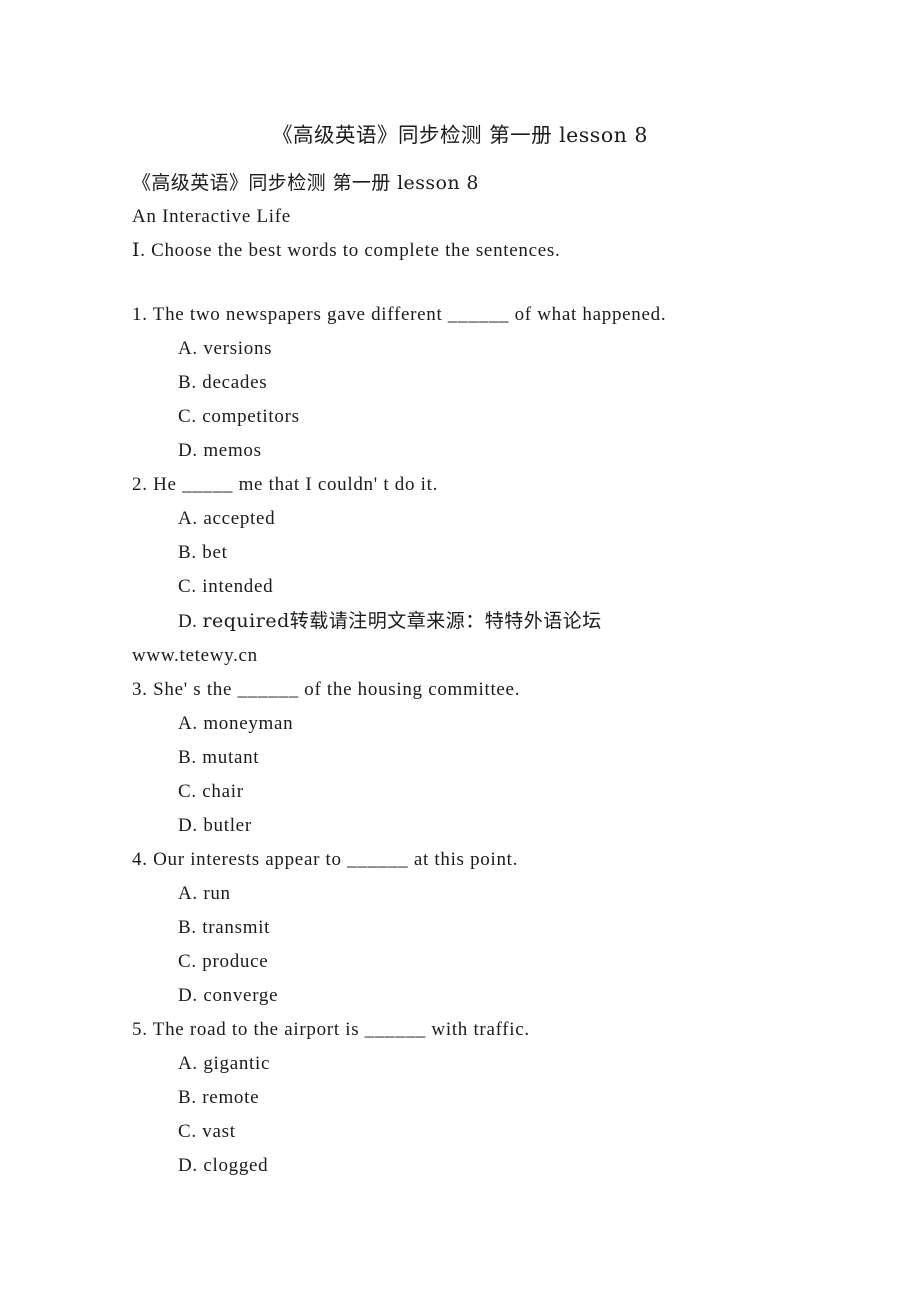  I want to click on option-text: remote, so click(231, 1097).